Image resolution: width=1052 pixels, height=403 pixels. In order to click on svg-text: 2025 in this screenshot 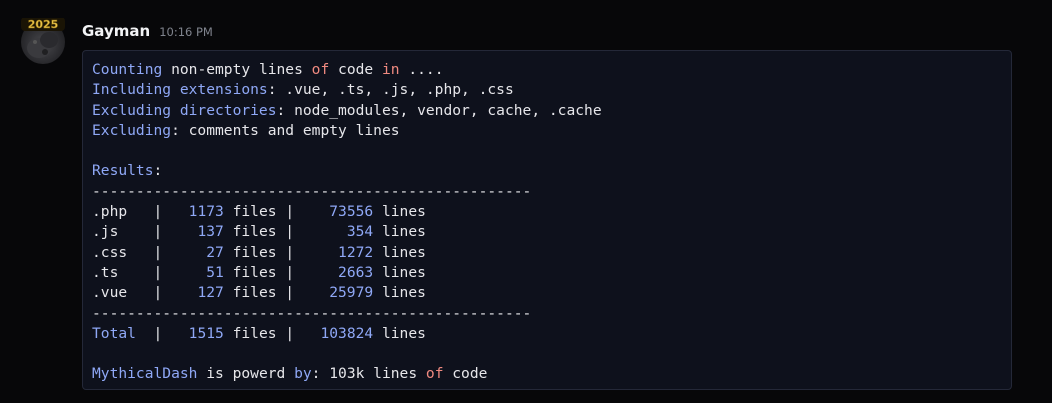, I will do `click(43, 24)`.